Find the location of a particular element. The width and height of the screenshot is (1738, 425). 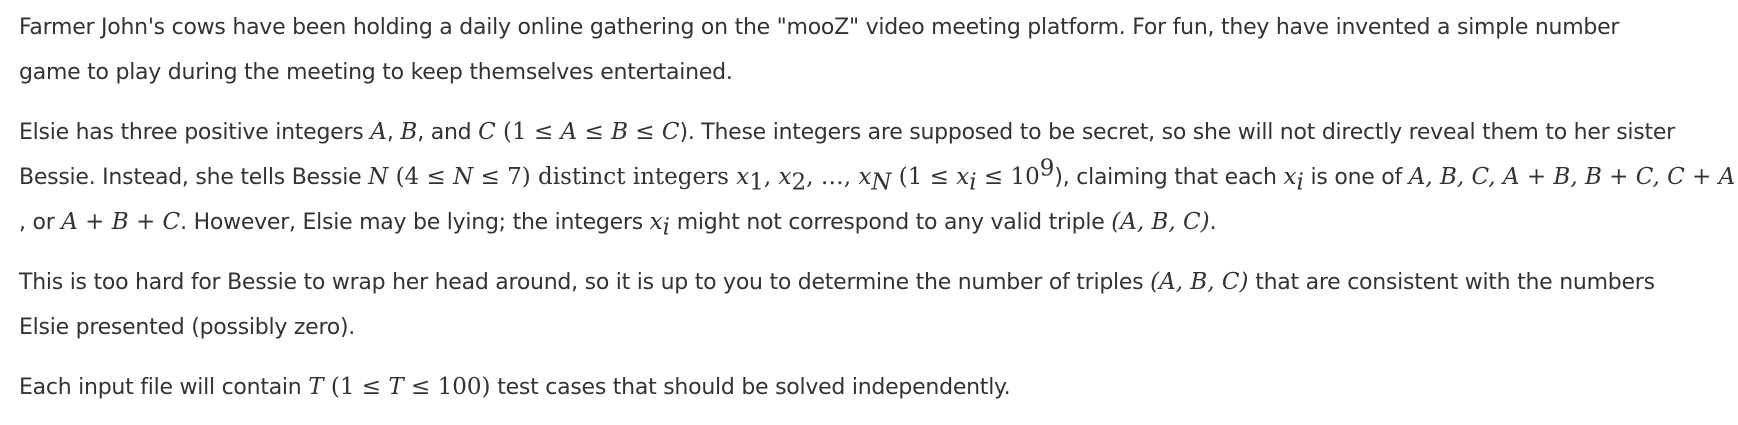

text: , and is located at coordinates (448, 132).